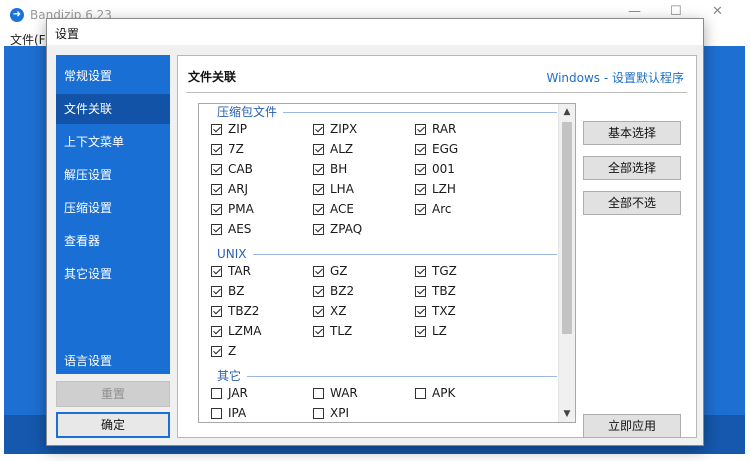 Image resolution: width=750 pixels, height=461 pixels. I want to click on extension-checkbox: ALZ, so click(333, 149).